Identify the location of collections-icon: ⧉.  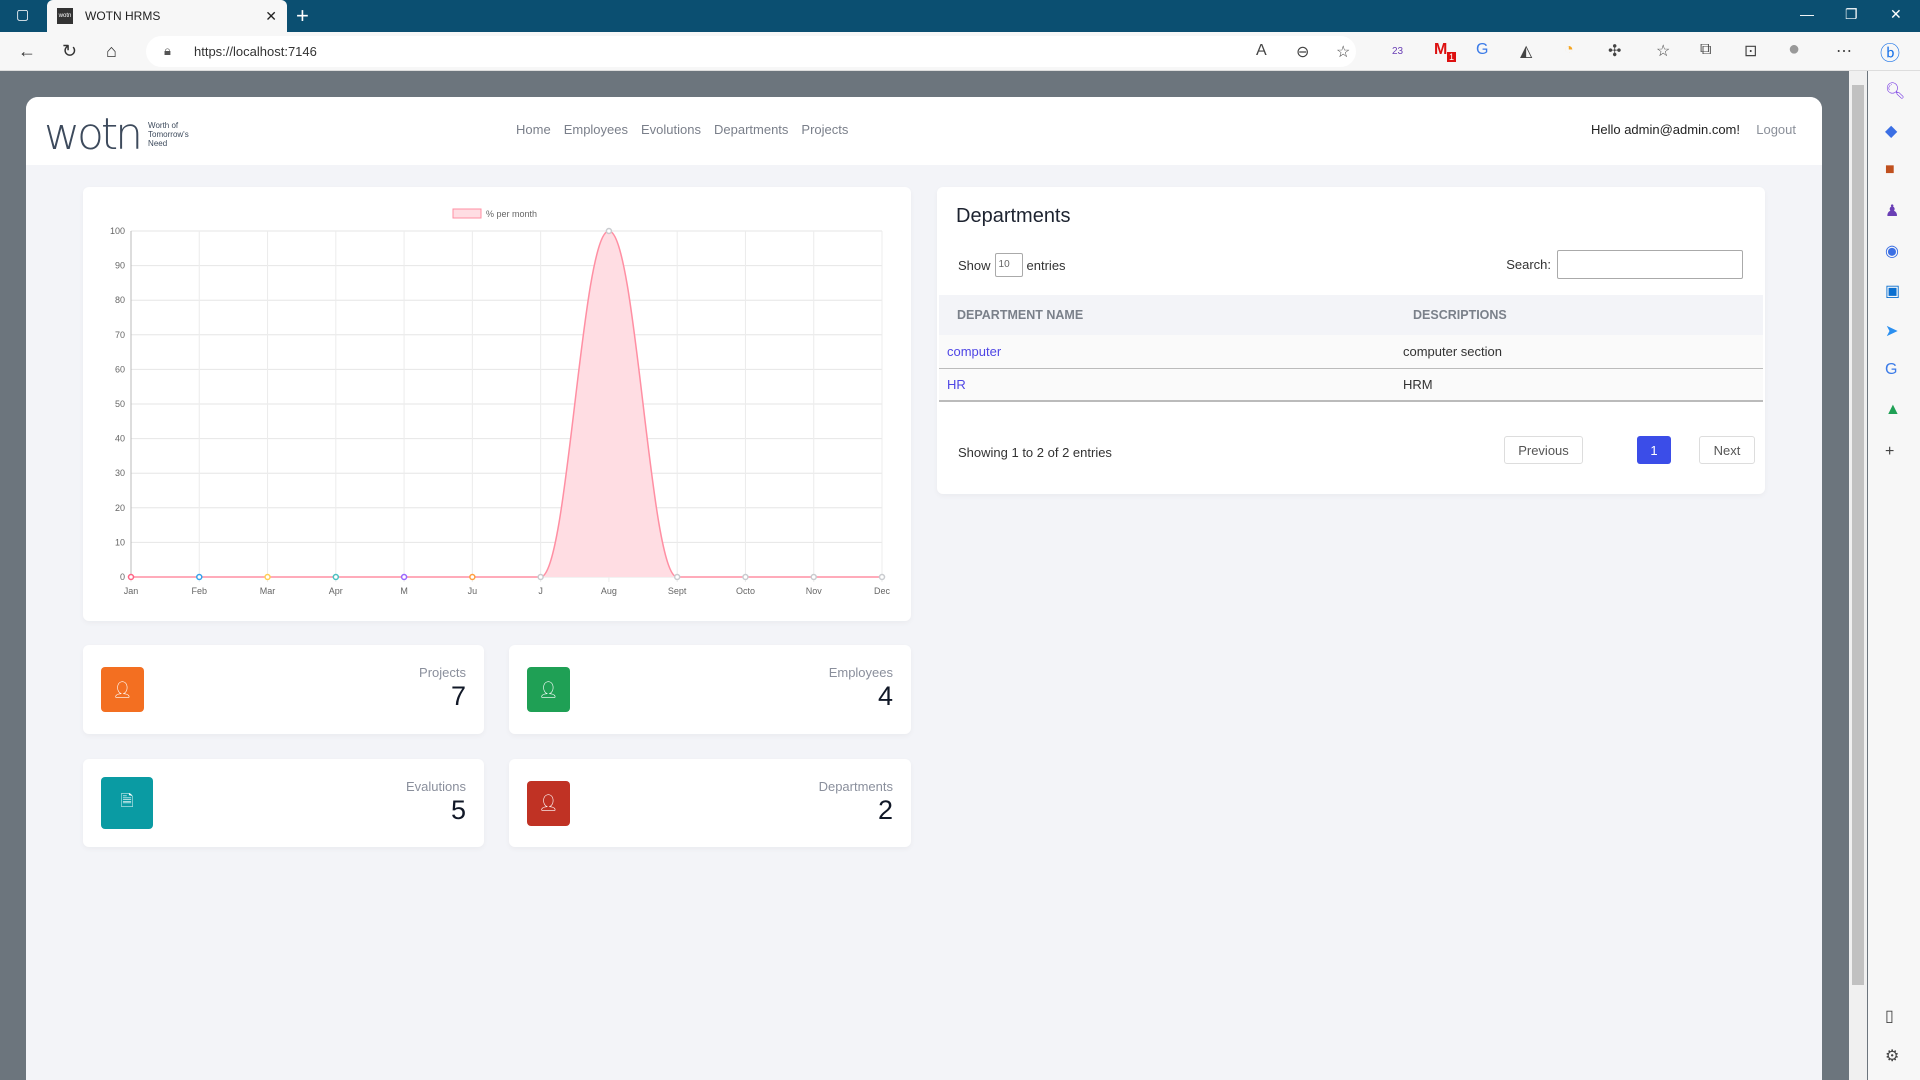
(1705, 50).